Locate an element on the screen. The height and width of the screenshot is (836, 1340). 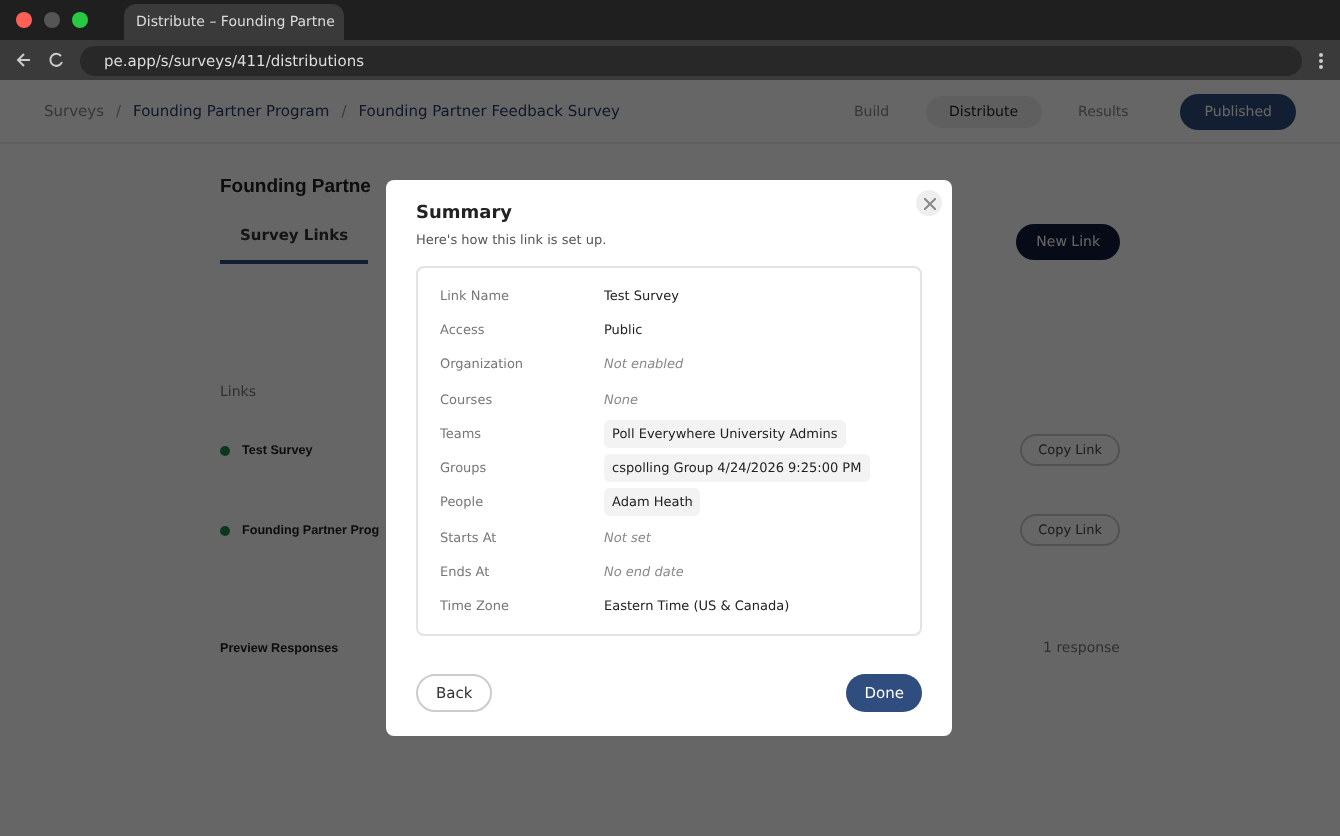
menu-icon is located at coordinates (1321, 60).